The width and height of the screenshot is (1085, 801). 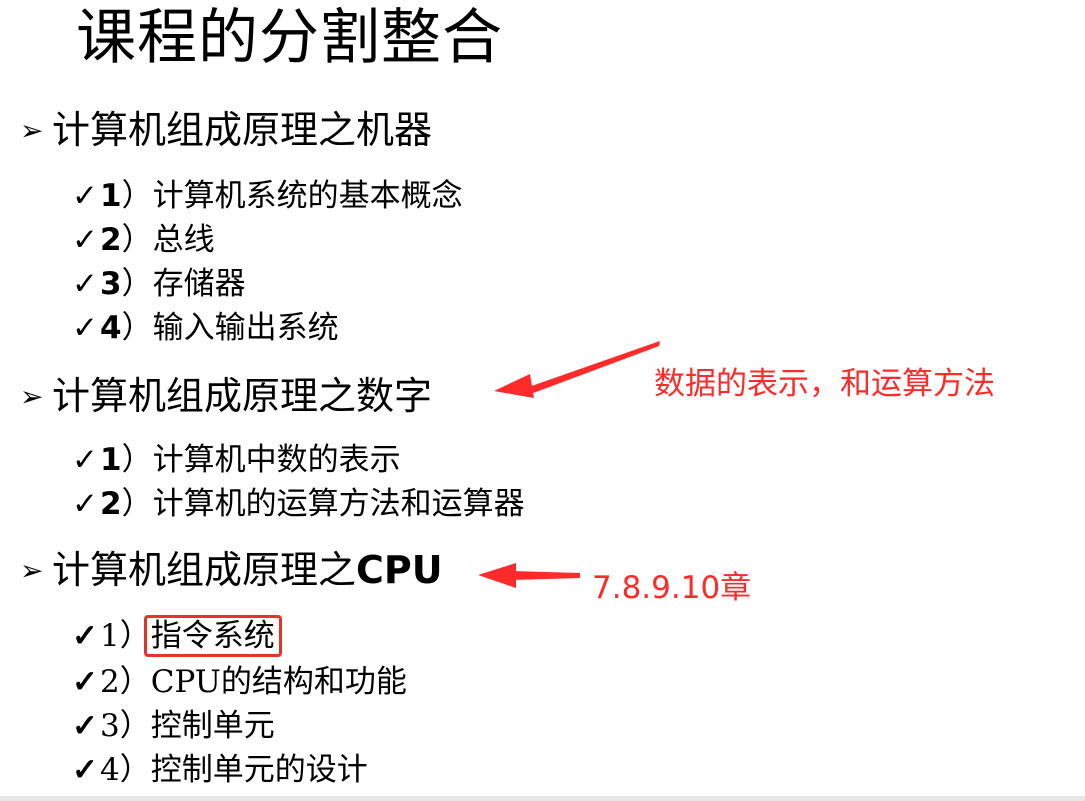 What do you see at coordinates (569, 464) in the screenshot?
I see `annotation-arrows` at bounding box center [569, 464].